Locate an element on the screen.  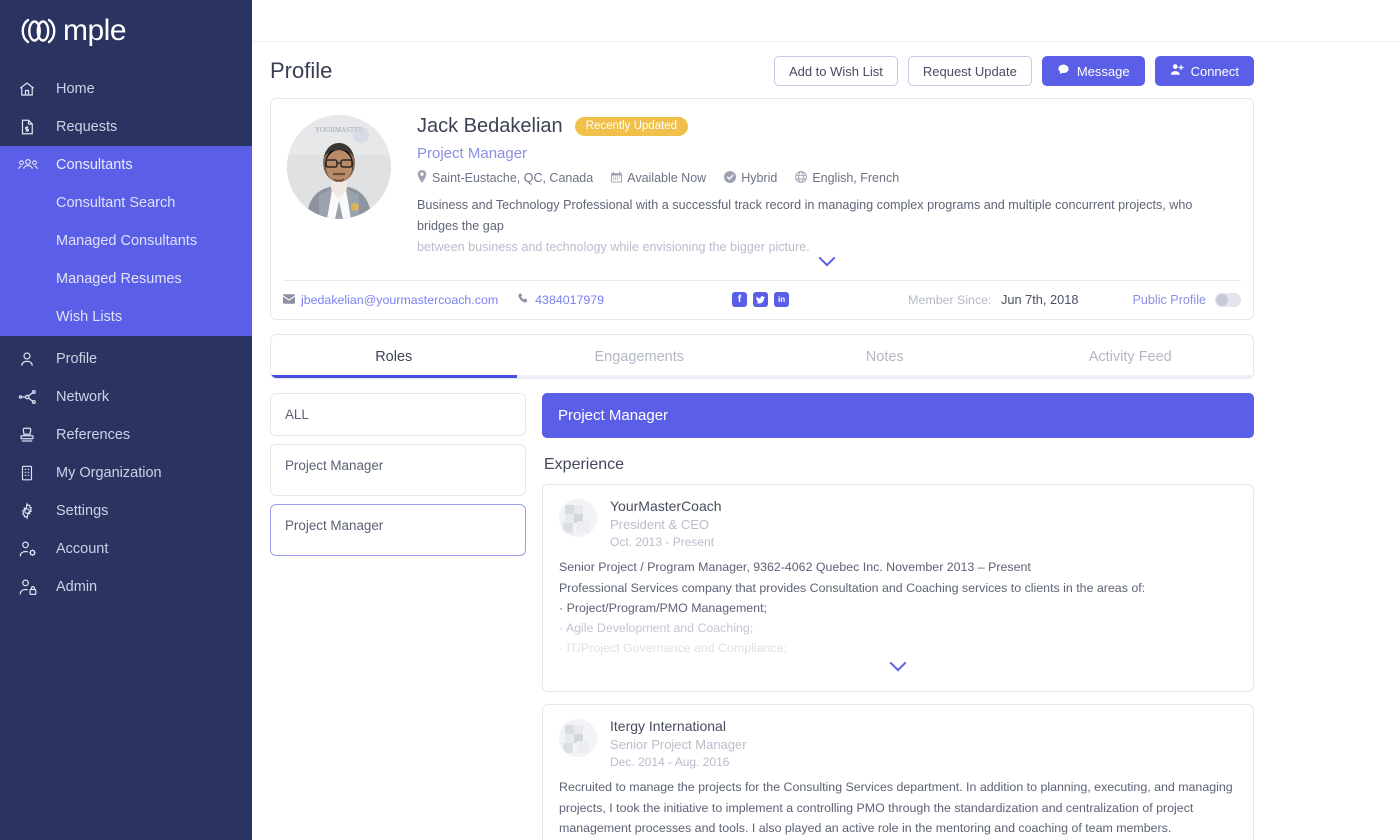
sidebar-item-profile: Profile is located at coordinates (126, 359).